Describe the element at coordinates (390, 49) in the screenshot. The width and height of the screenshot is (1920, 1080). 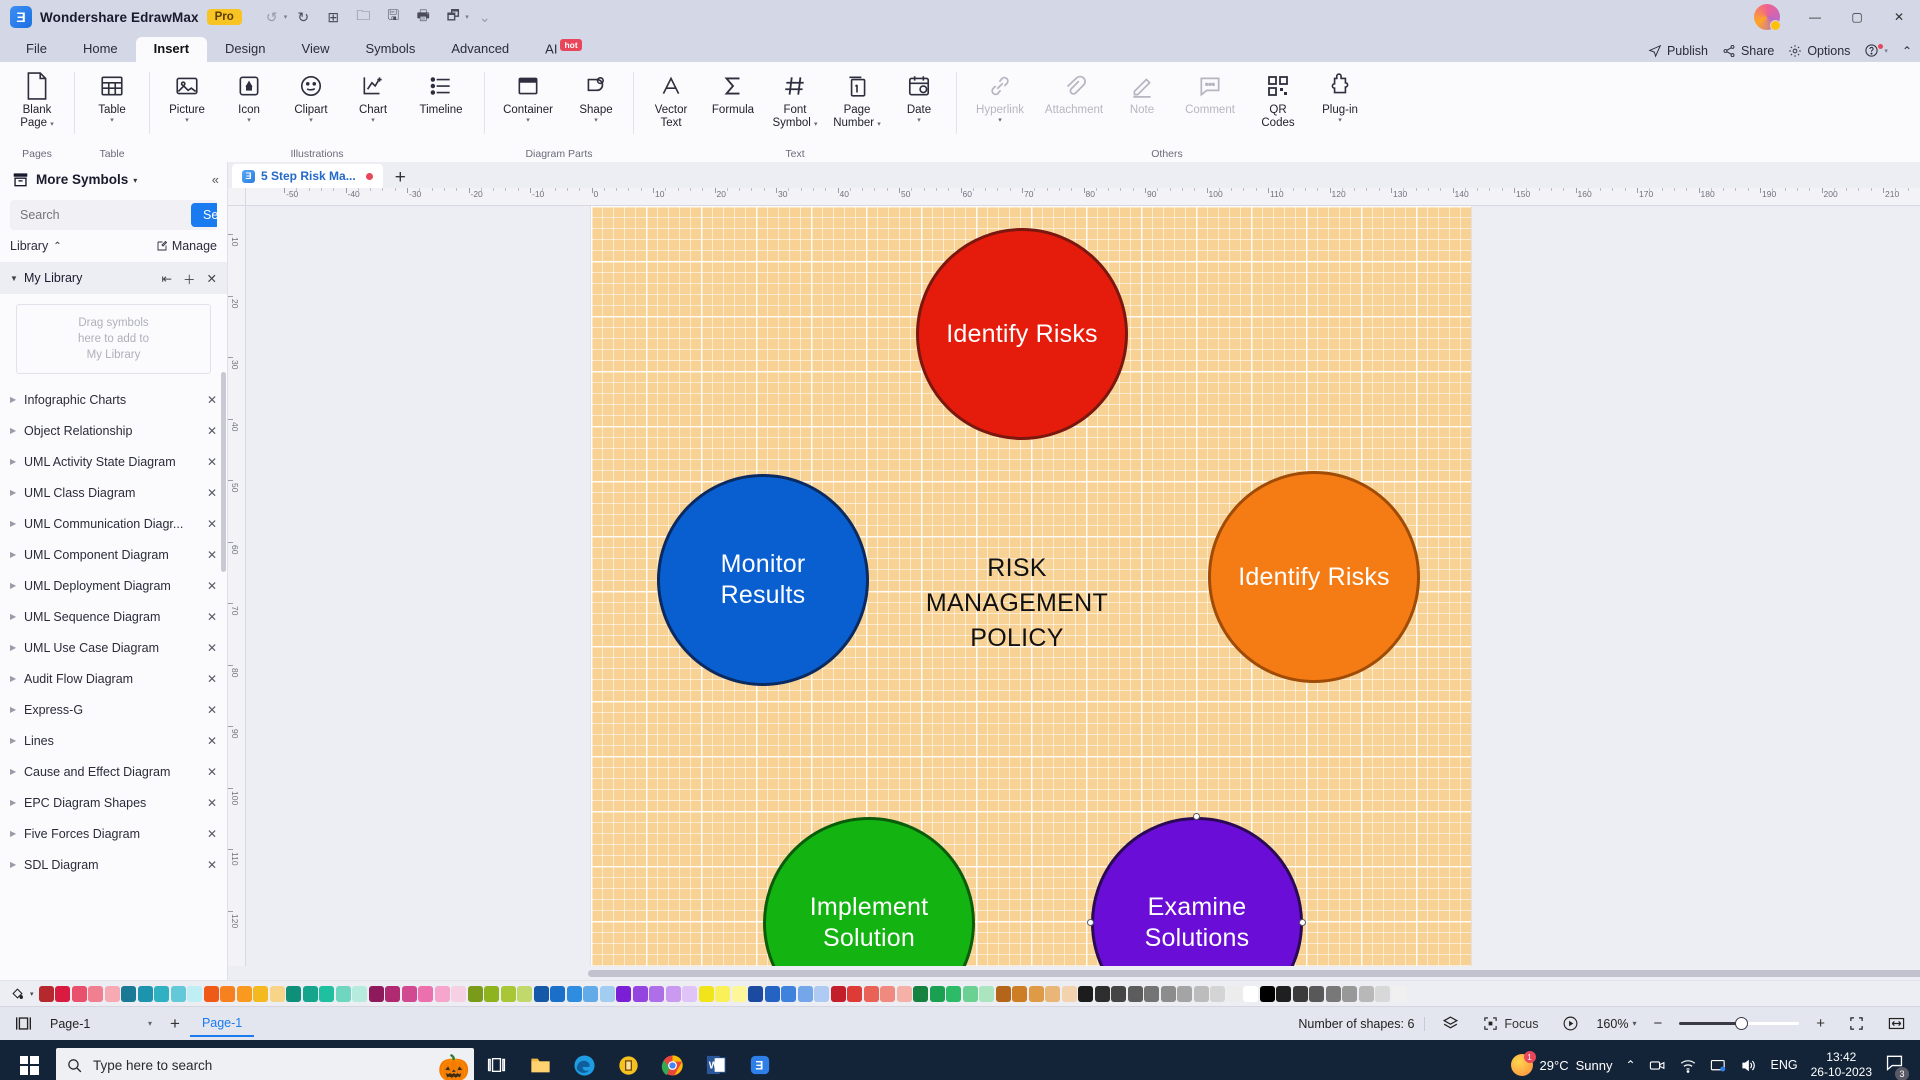
I see `tab-symbols: Symbols` at that location.